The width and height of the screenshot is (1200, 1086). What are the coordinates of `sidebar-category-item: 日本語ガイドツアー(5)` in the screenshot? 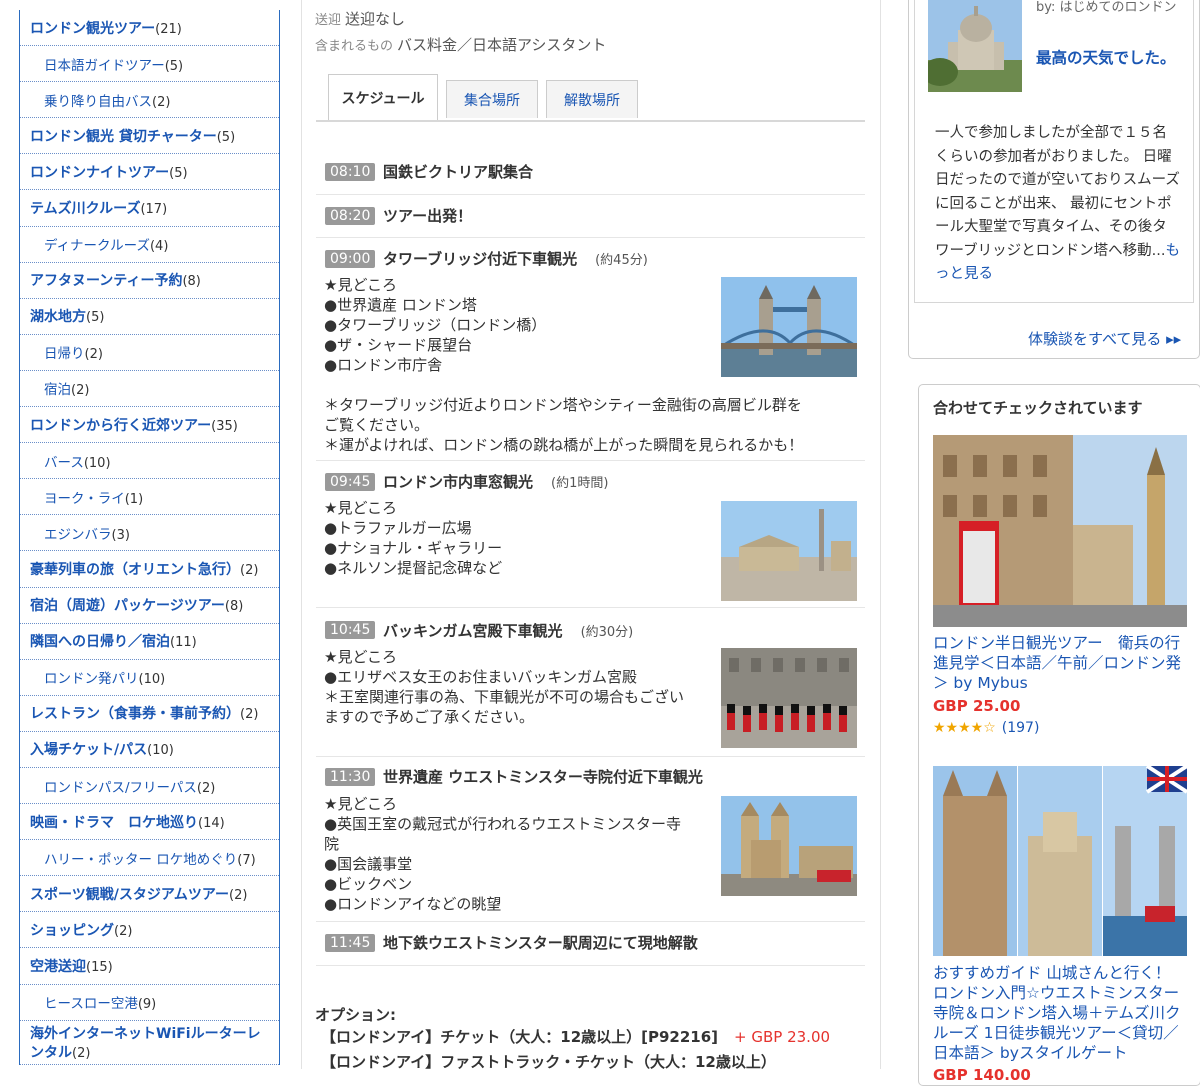 It's located at (149, 64).